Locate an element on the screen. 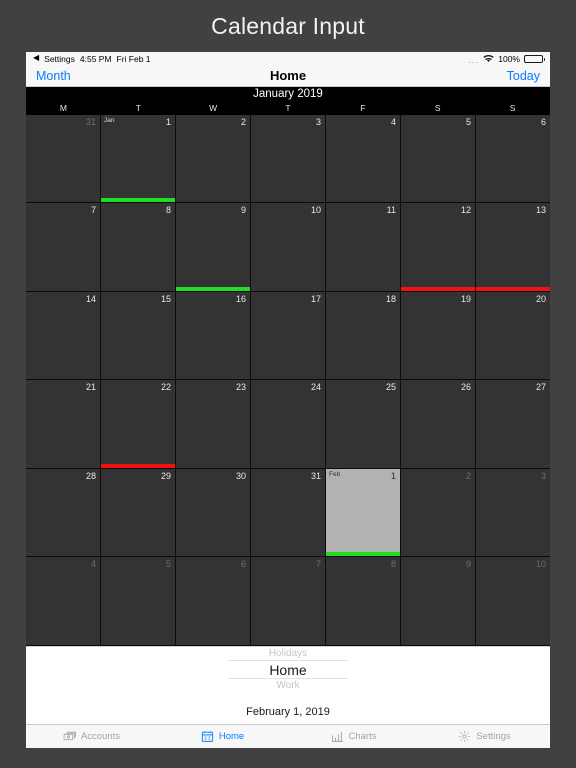 The image size is (576, 768). calendar-day-cell: 21 is located at coordinates (63, 424).